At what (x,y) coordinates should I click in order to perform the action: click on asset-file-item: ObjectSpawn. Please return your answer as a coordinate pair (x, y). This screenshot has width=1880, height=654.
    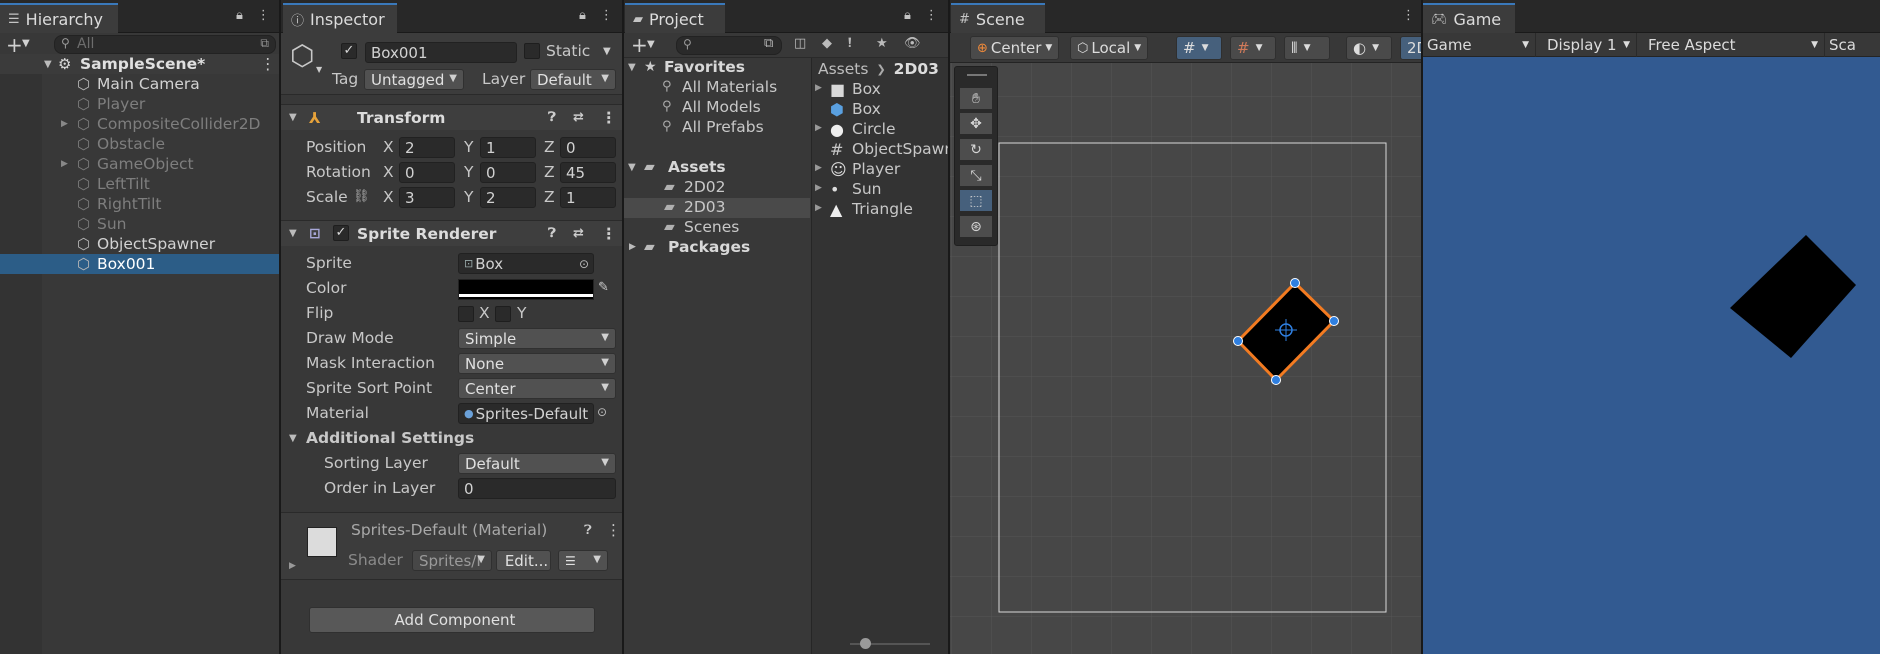
    Looking at the image, I should click on (900, 149).